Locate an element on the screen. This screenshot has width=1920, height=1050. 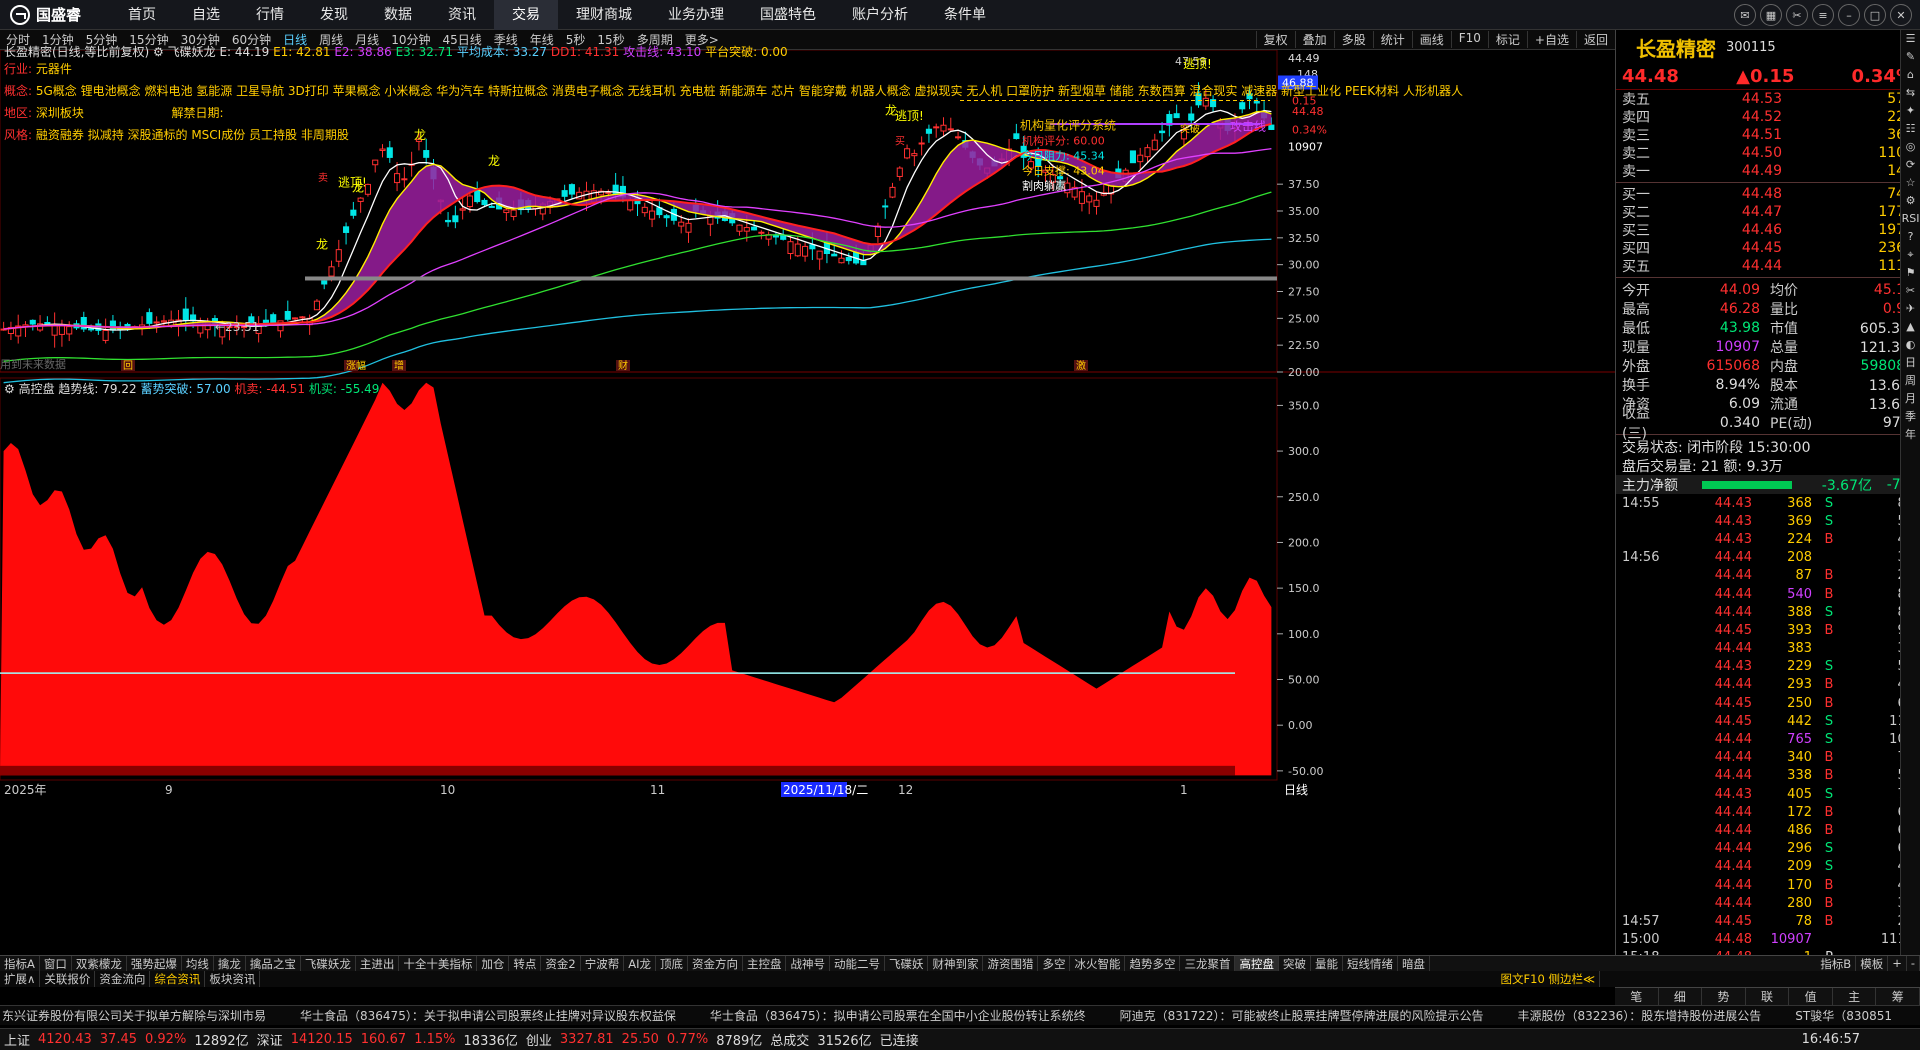
brand-logo: 国盛睿 is located at coordinates (55, 15).